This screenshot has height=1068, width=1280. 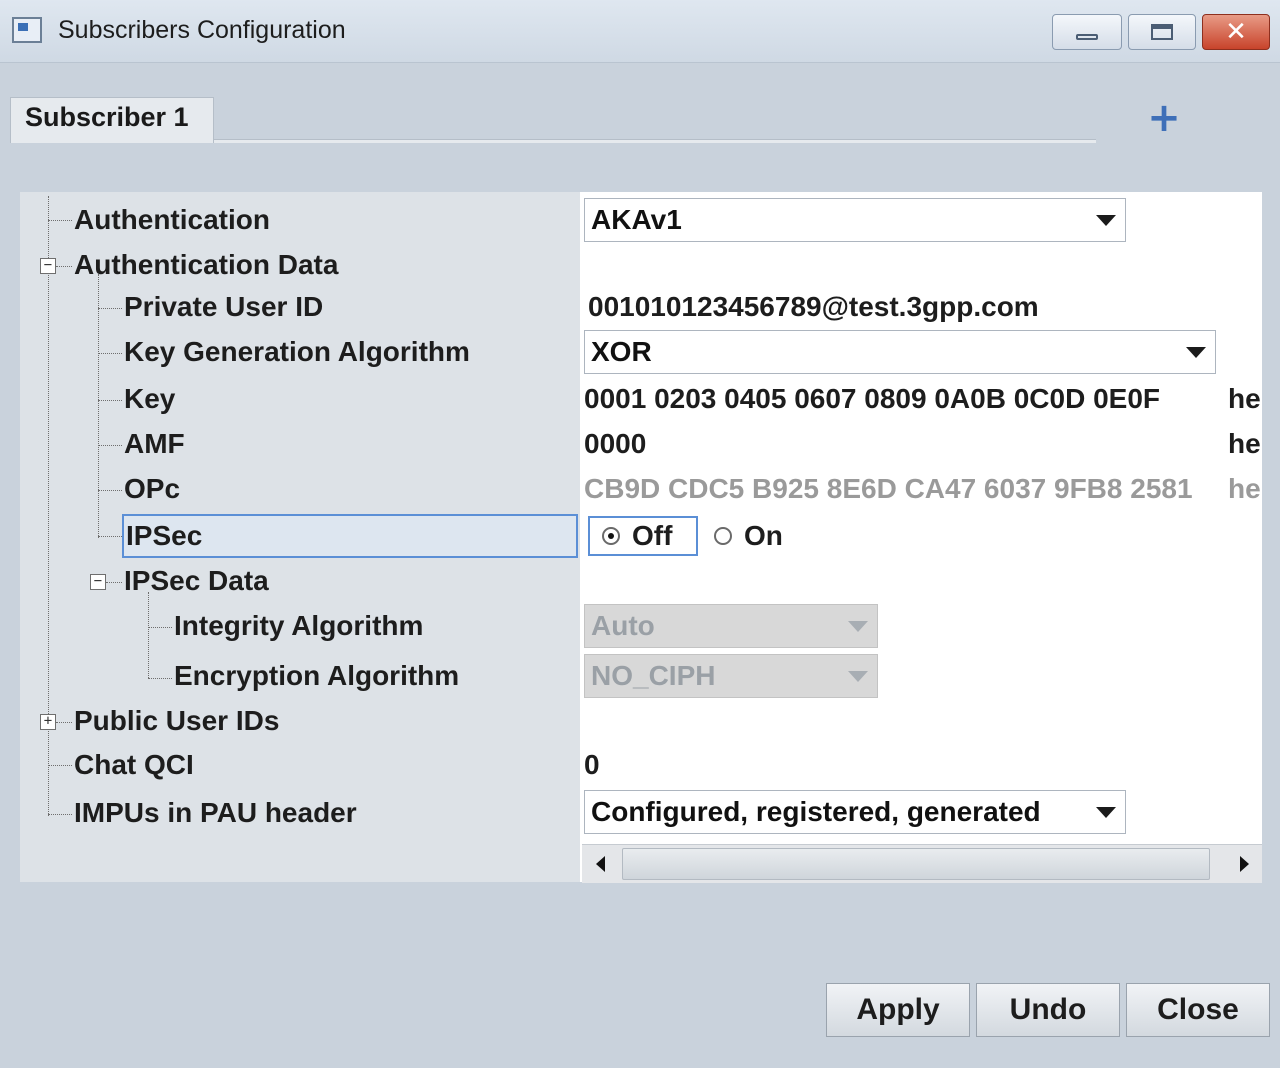 I want to click on maximize-button, so click(x=1162, y=32).